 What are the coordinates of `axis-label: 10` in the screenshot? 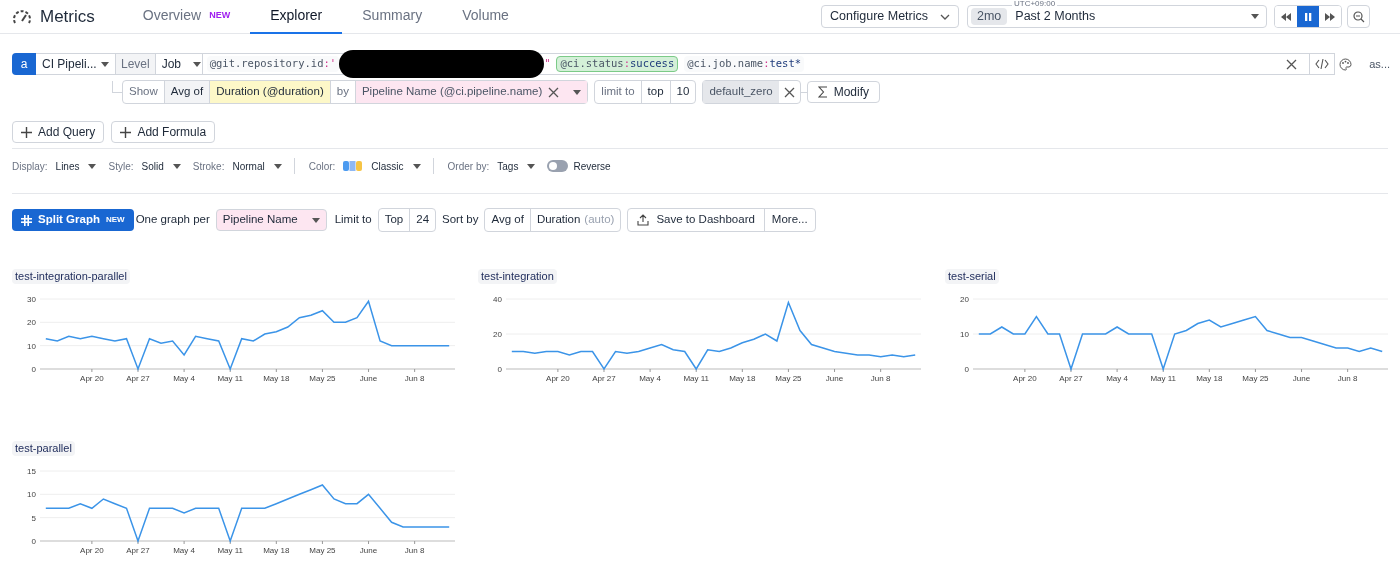 It's located at (31, 495).